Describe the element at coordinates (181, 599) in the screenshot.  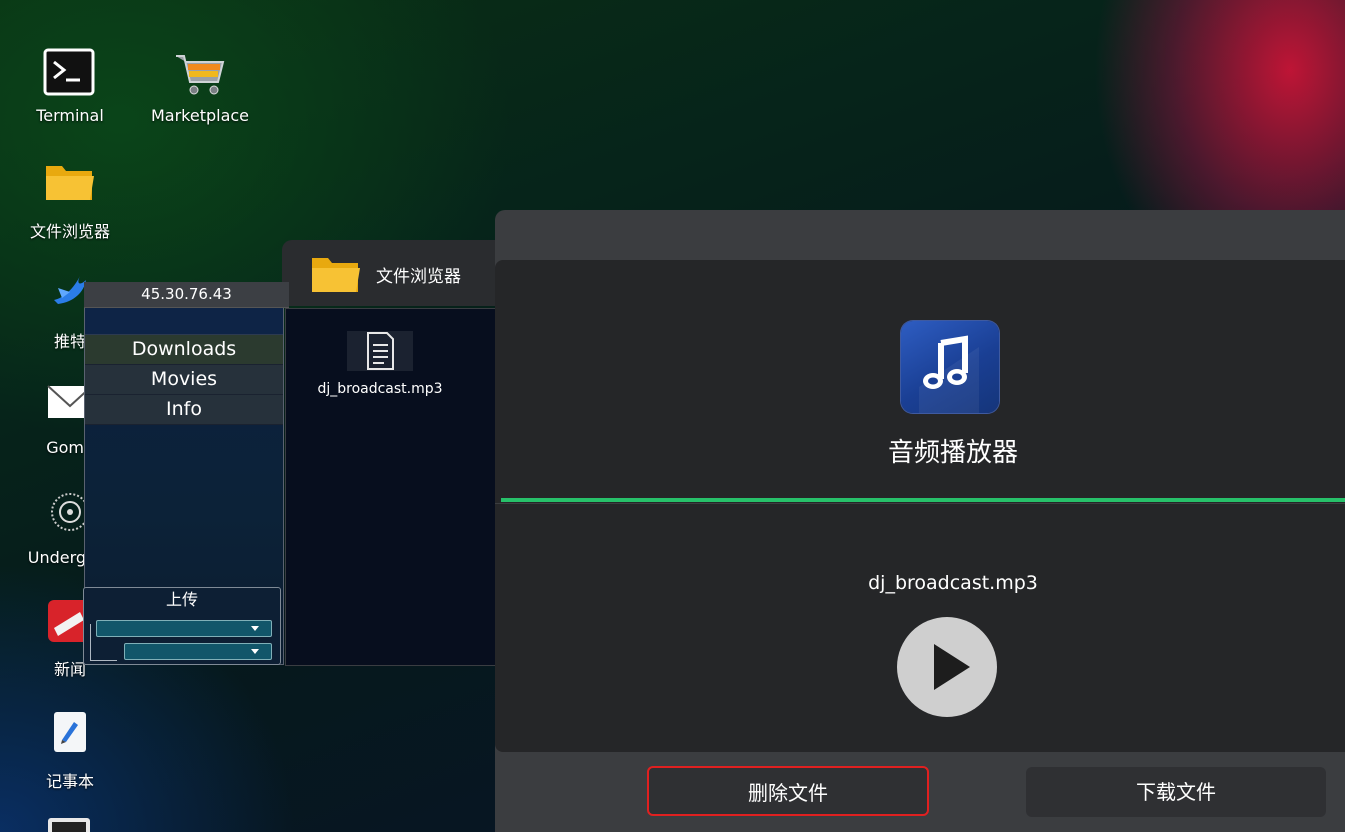
I see `upload-title: 上传` at that location.